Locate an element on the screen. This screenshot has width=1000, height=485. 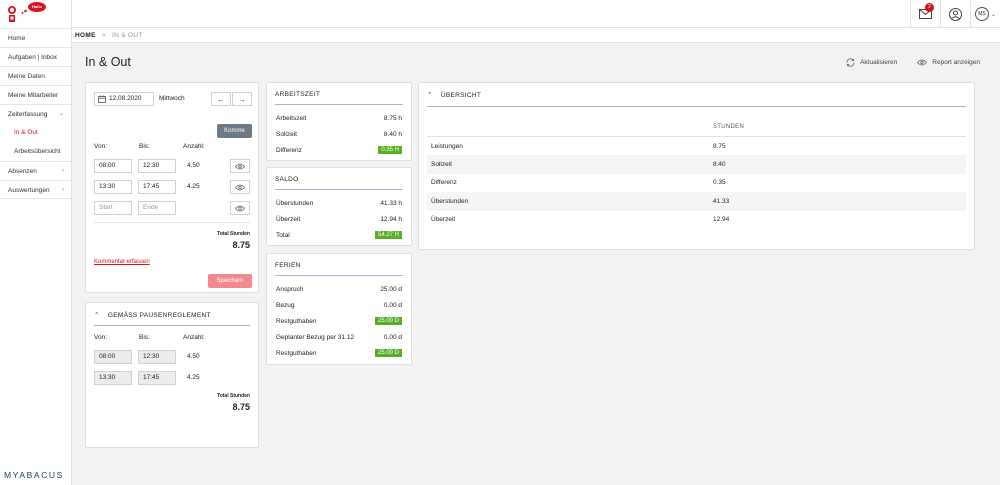
table-cell-label: Leistungen is located at coordinates (447, 146).